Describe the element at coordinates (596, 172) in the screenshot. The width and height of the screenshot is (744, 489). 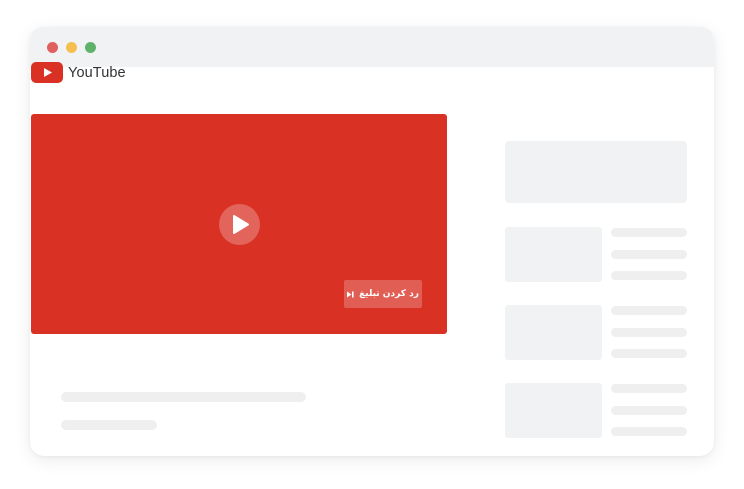
I see `sidebar-banner-placeholder` at that location.